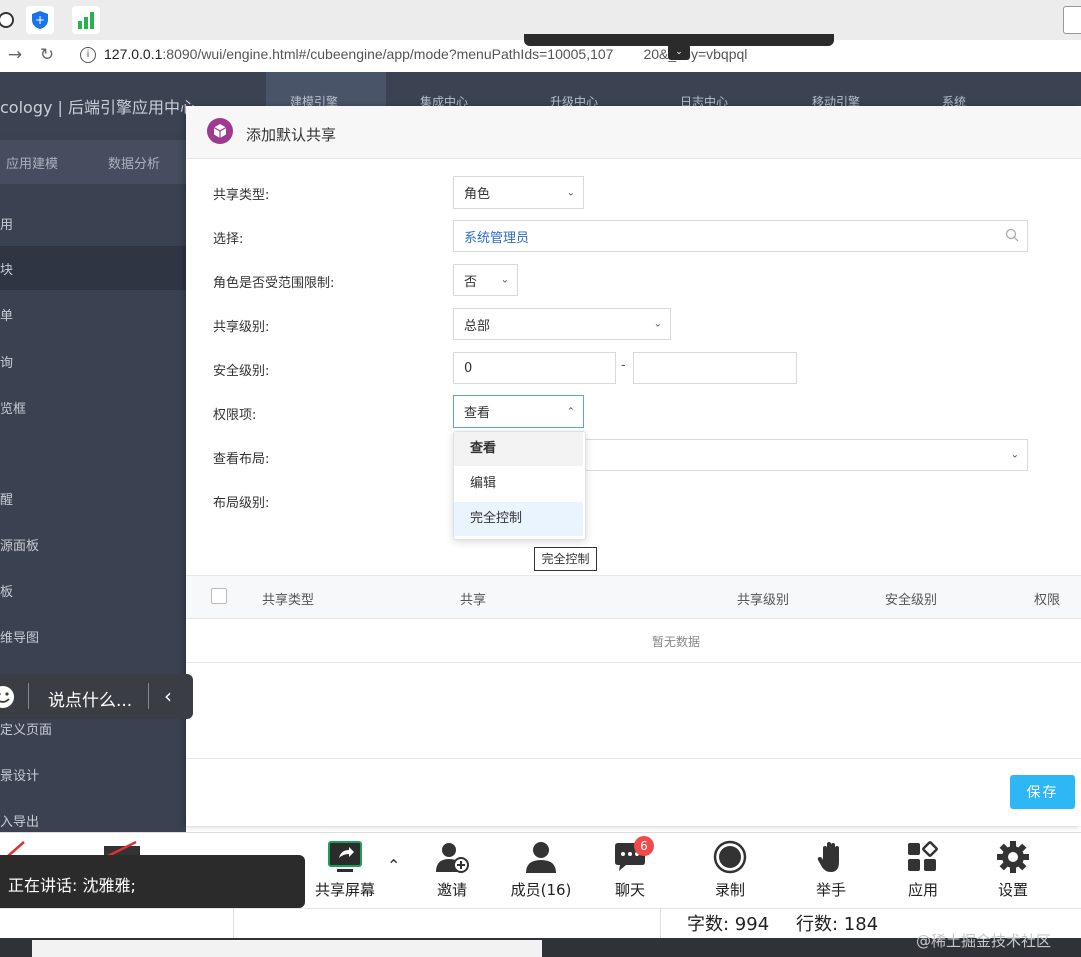 This screenshot has height=957, width=1081. Describe the element at coordinates (47, 55) in the screenshot. I see `reload-icon: ↻` at that location.